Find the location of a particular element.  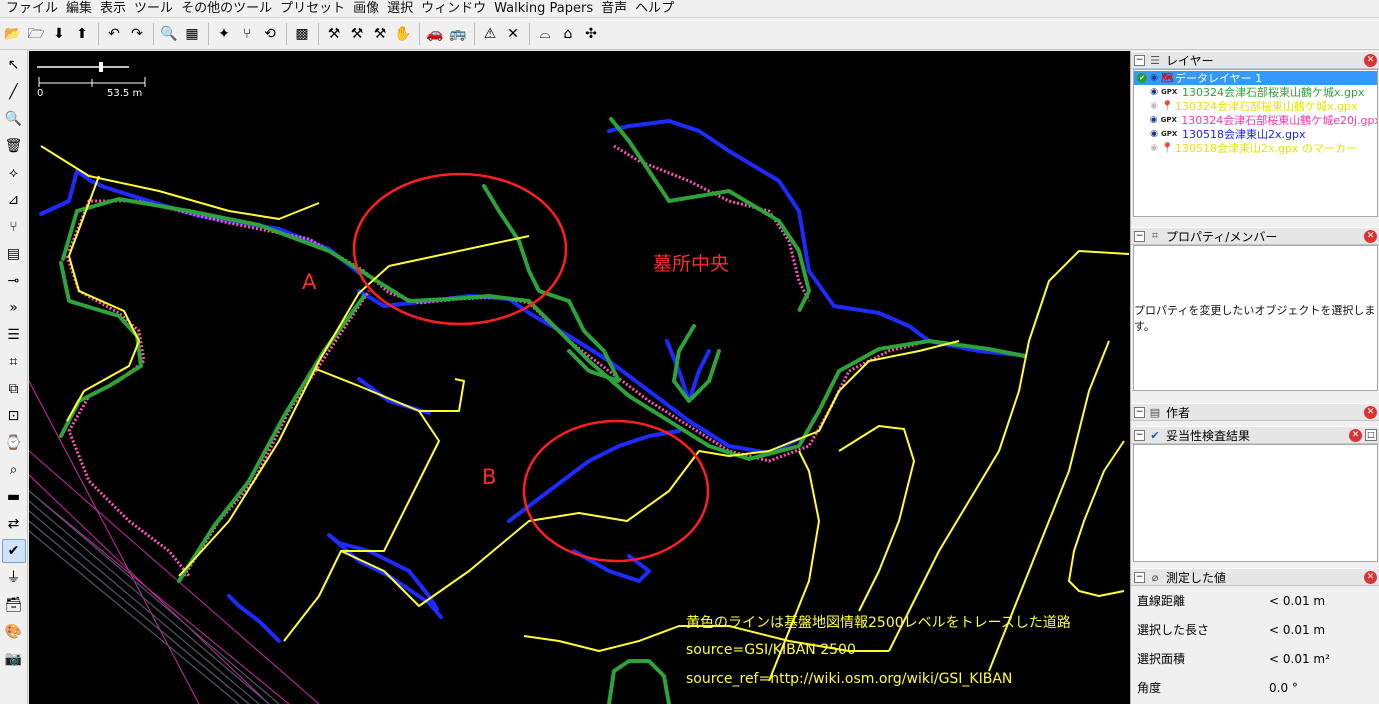

path-icon: ⚒ is located at coordinates (357, 34).